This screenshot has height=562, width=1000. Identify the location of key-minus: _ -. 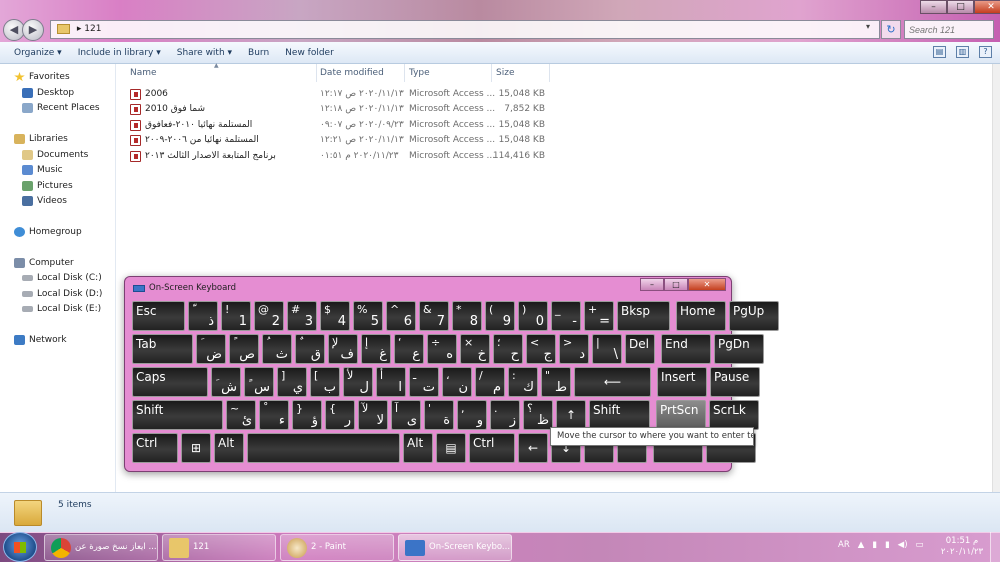
(566, 316).